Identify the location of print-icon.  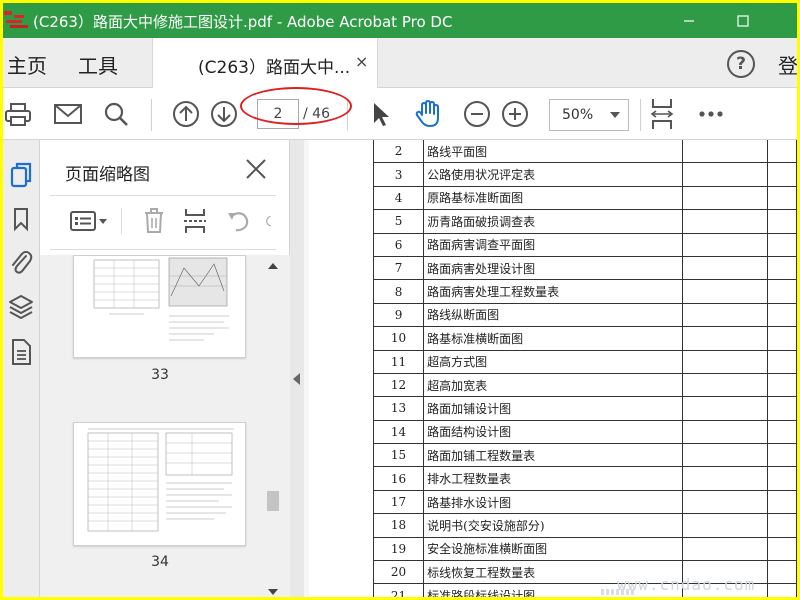
(18, 114).